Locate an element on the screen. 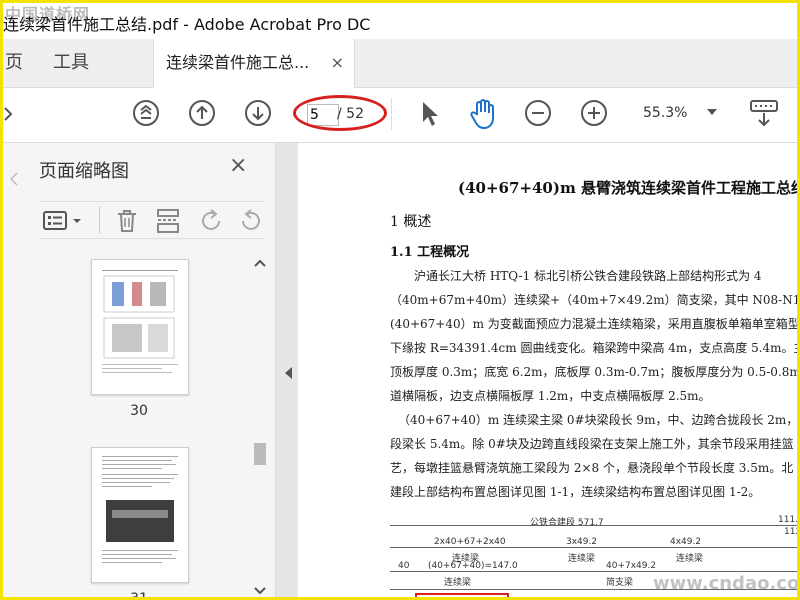 The height and width of the screenshot is (600, 800). arrow-up-icon is located at coordinates (202, 112).